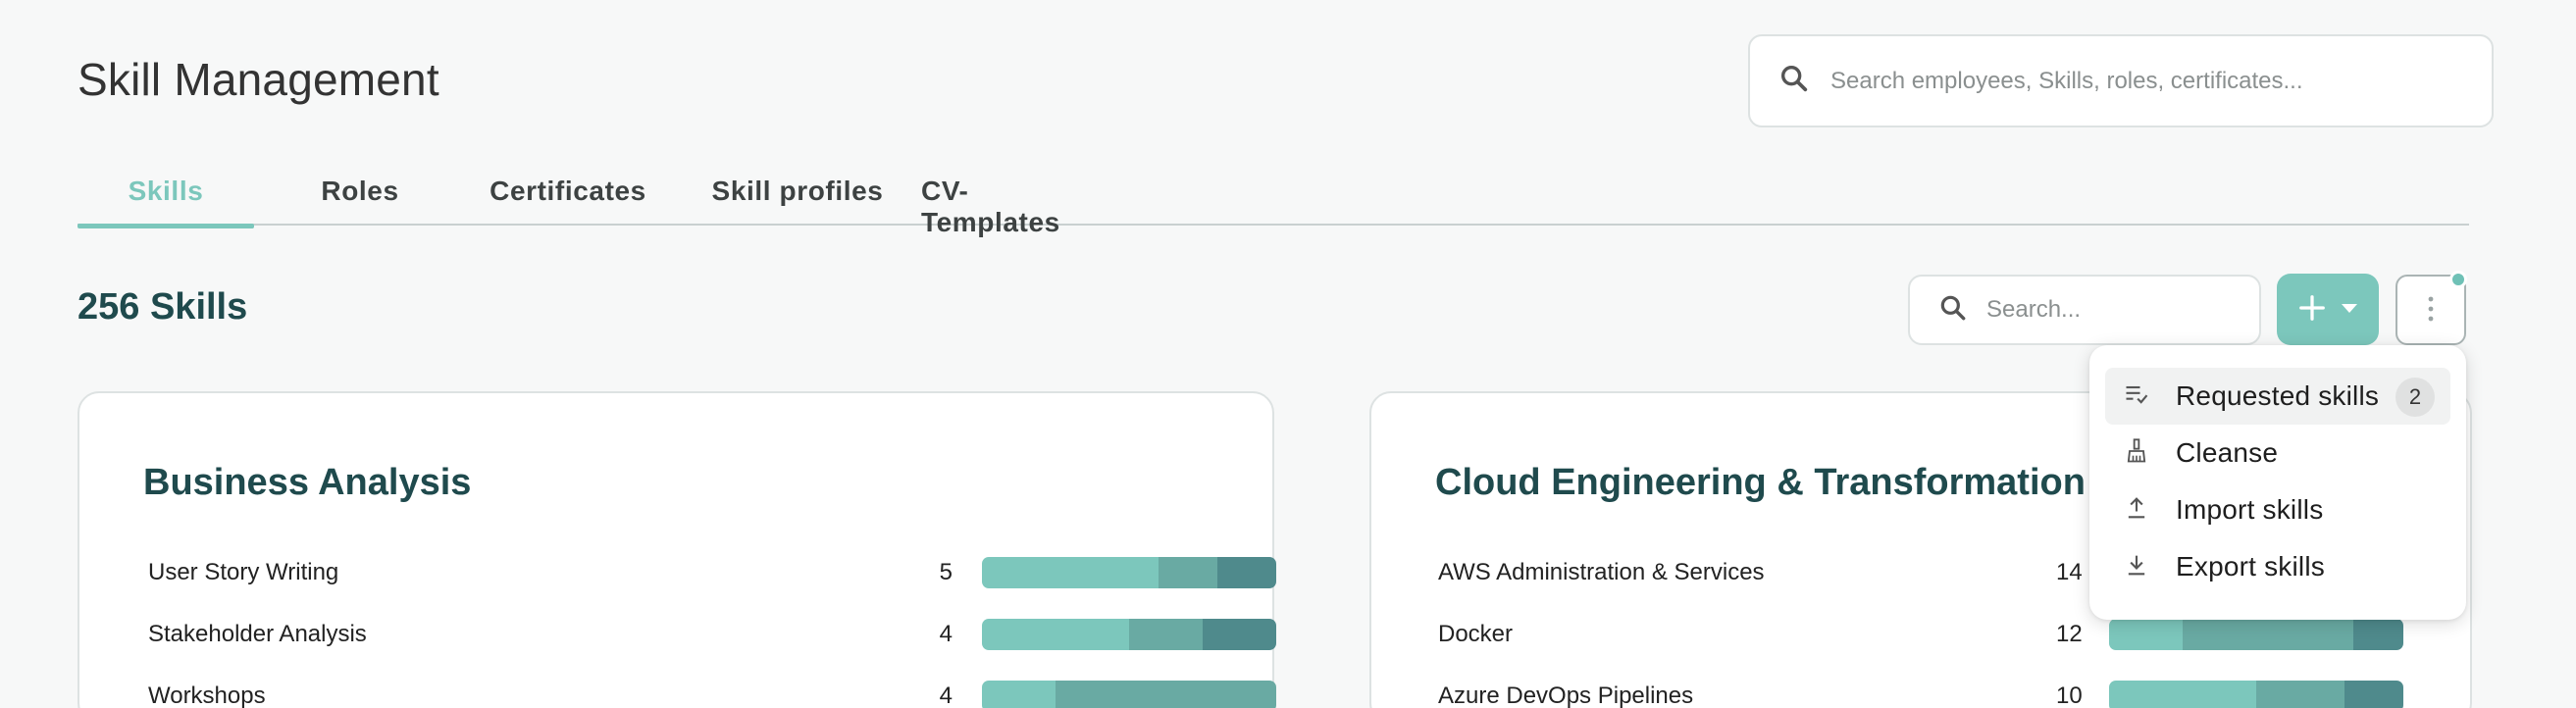 The width and height of the screenshot is (2576, 708). I want to click on caret-down-icon, so click(2349, 310).